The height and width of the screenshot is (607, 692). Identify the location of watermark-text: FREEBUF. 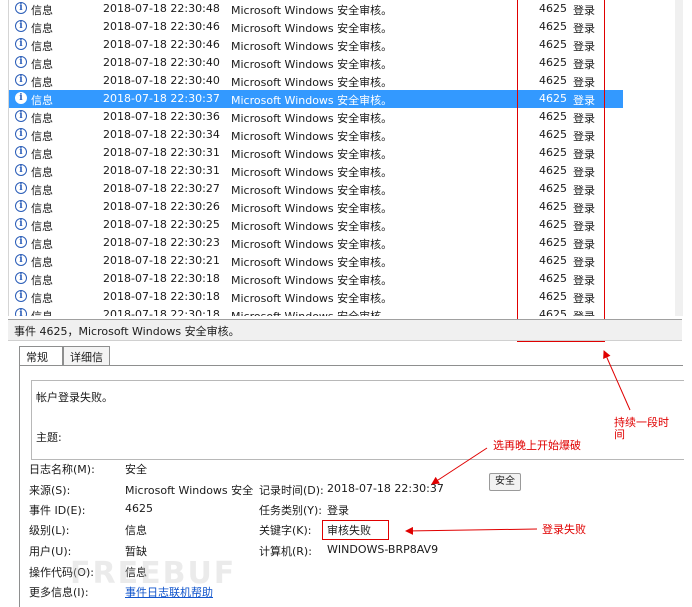
(153, 573).